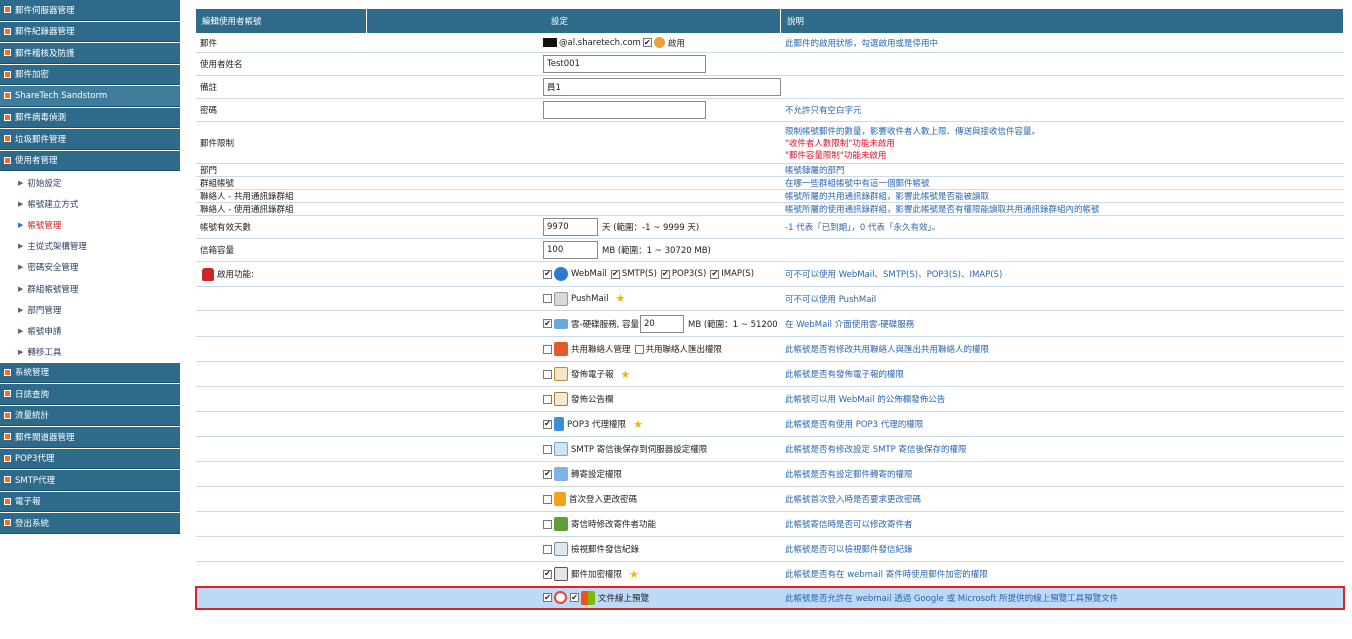 This screenshot has width=1352, height=639. Describe the element at coordinates (887, 350) in the screenshot. I see `row-description: 此帳號是否有修改共用聯絡人與匯出共用聯絡人的權限` at that location.